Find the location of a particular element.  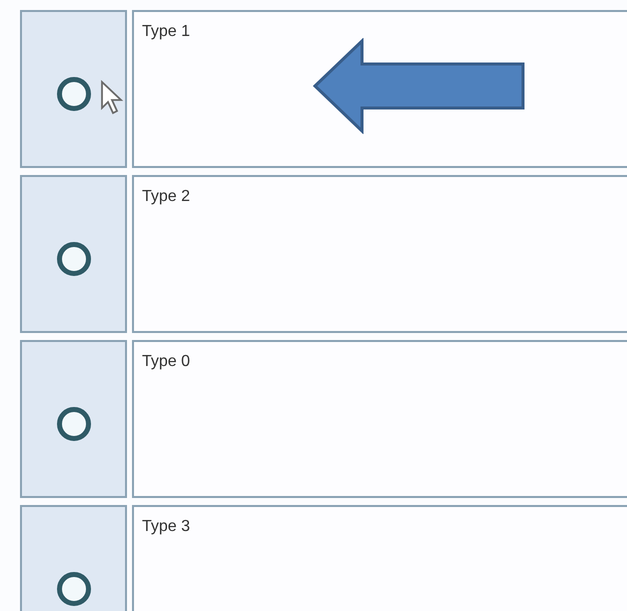

type-label: Type 2 is located at coordinates (166, 196).